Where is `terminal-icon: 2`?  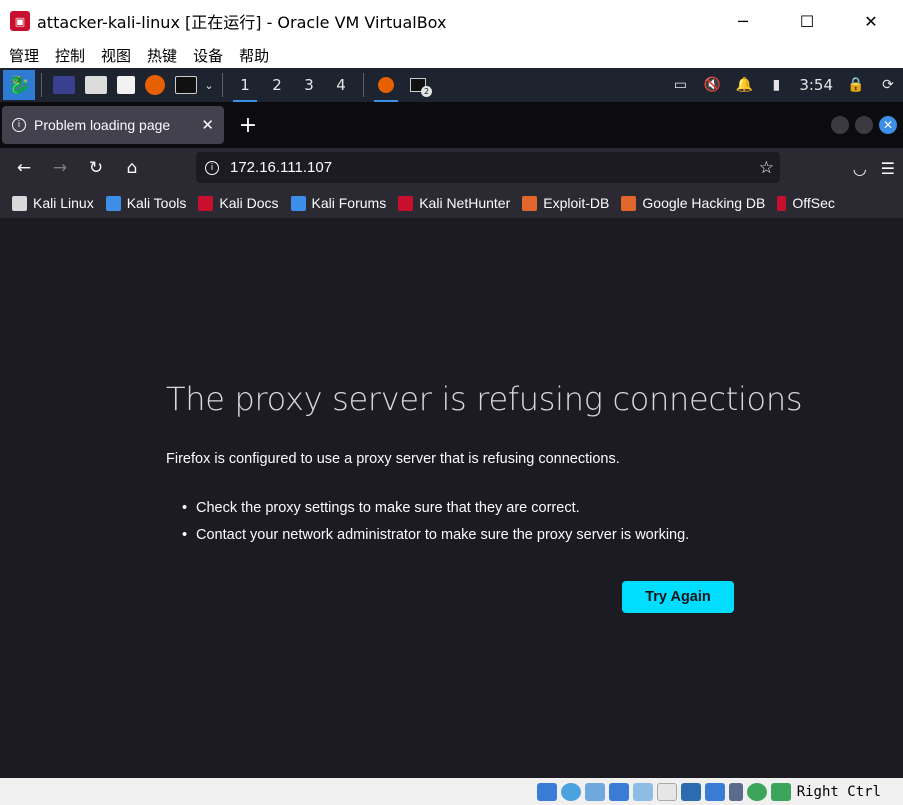 terminal-icon: 2 is located at coordinates (421, 87).